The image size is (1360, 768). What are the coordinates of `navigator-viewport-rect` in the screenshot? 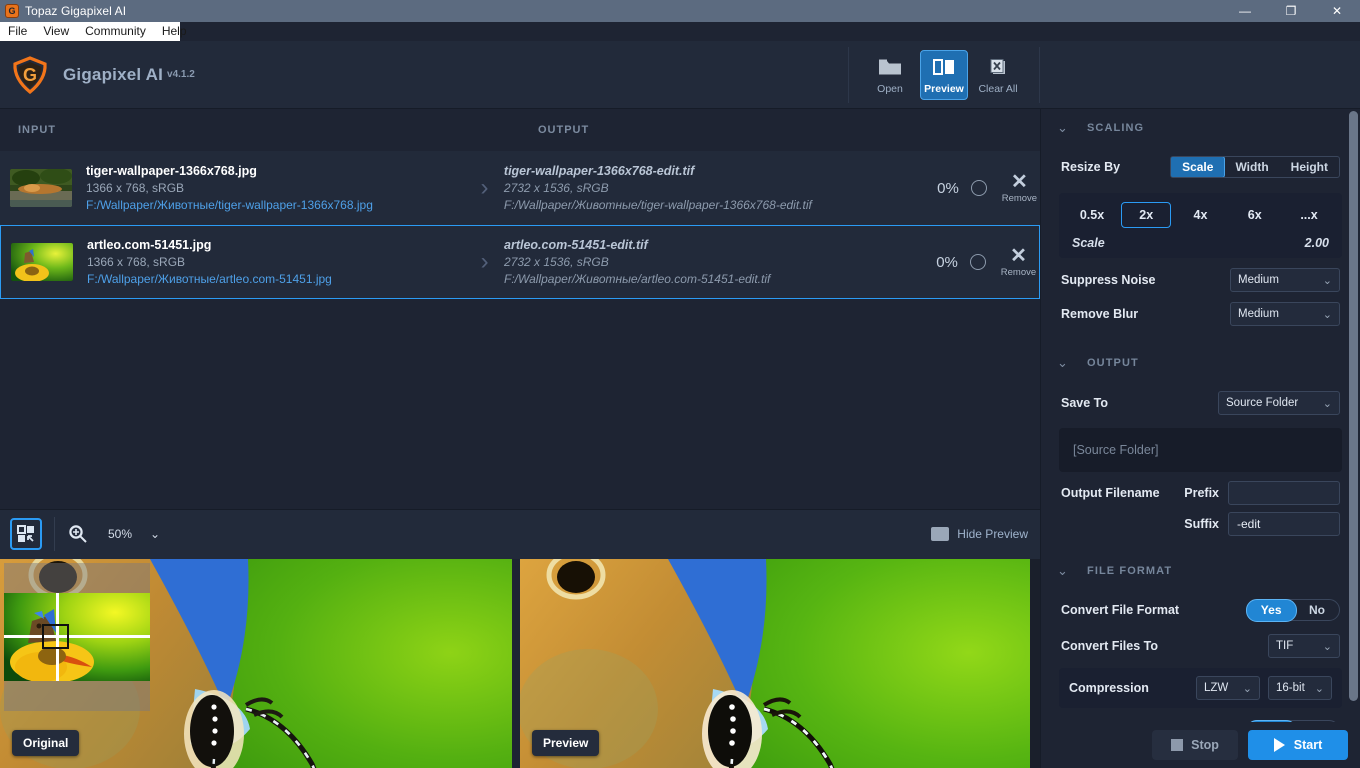 It's located at (55, 636).